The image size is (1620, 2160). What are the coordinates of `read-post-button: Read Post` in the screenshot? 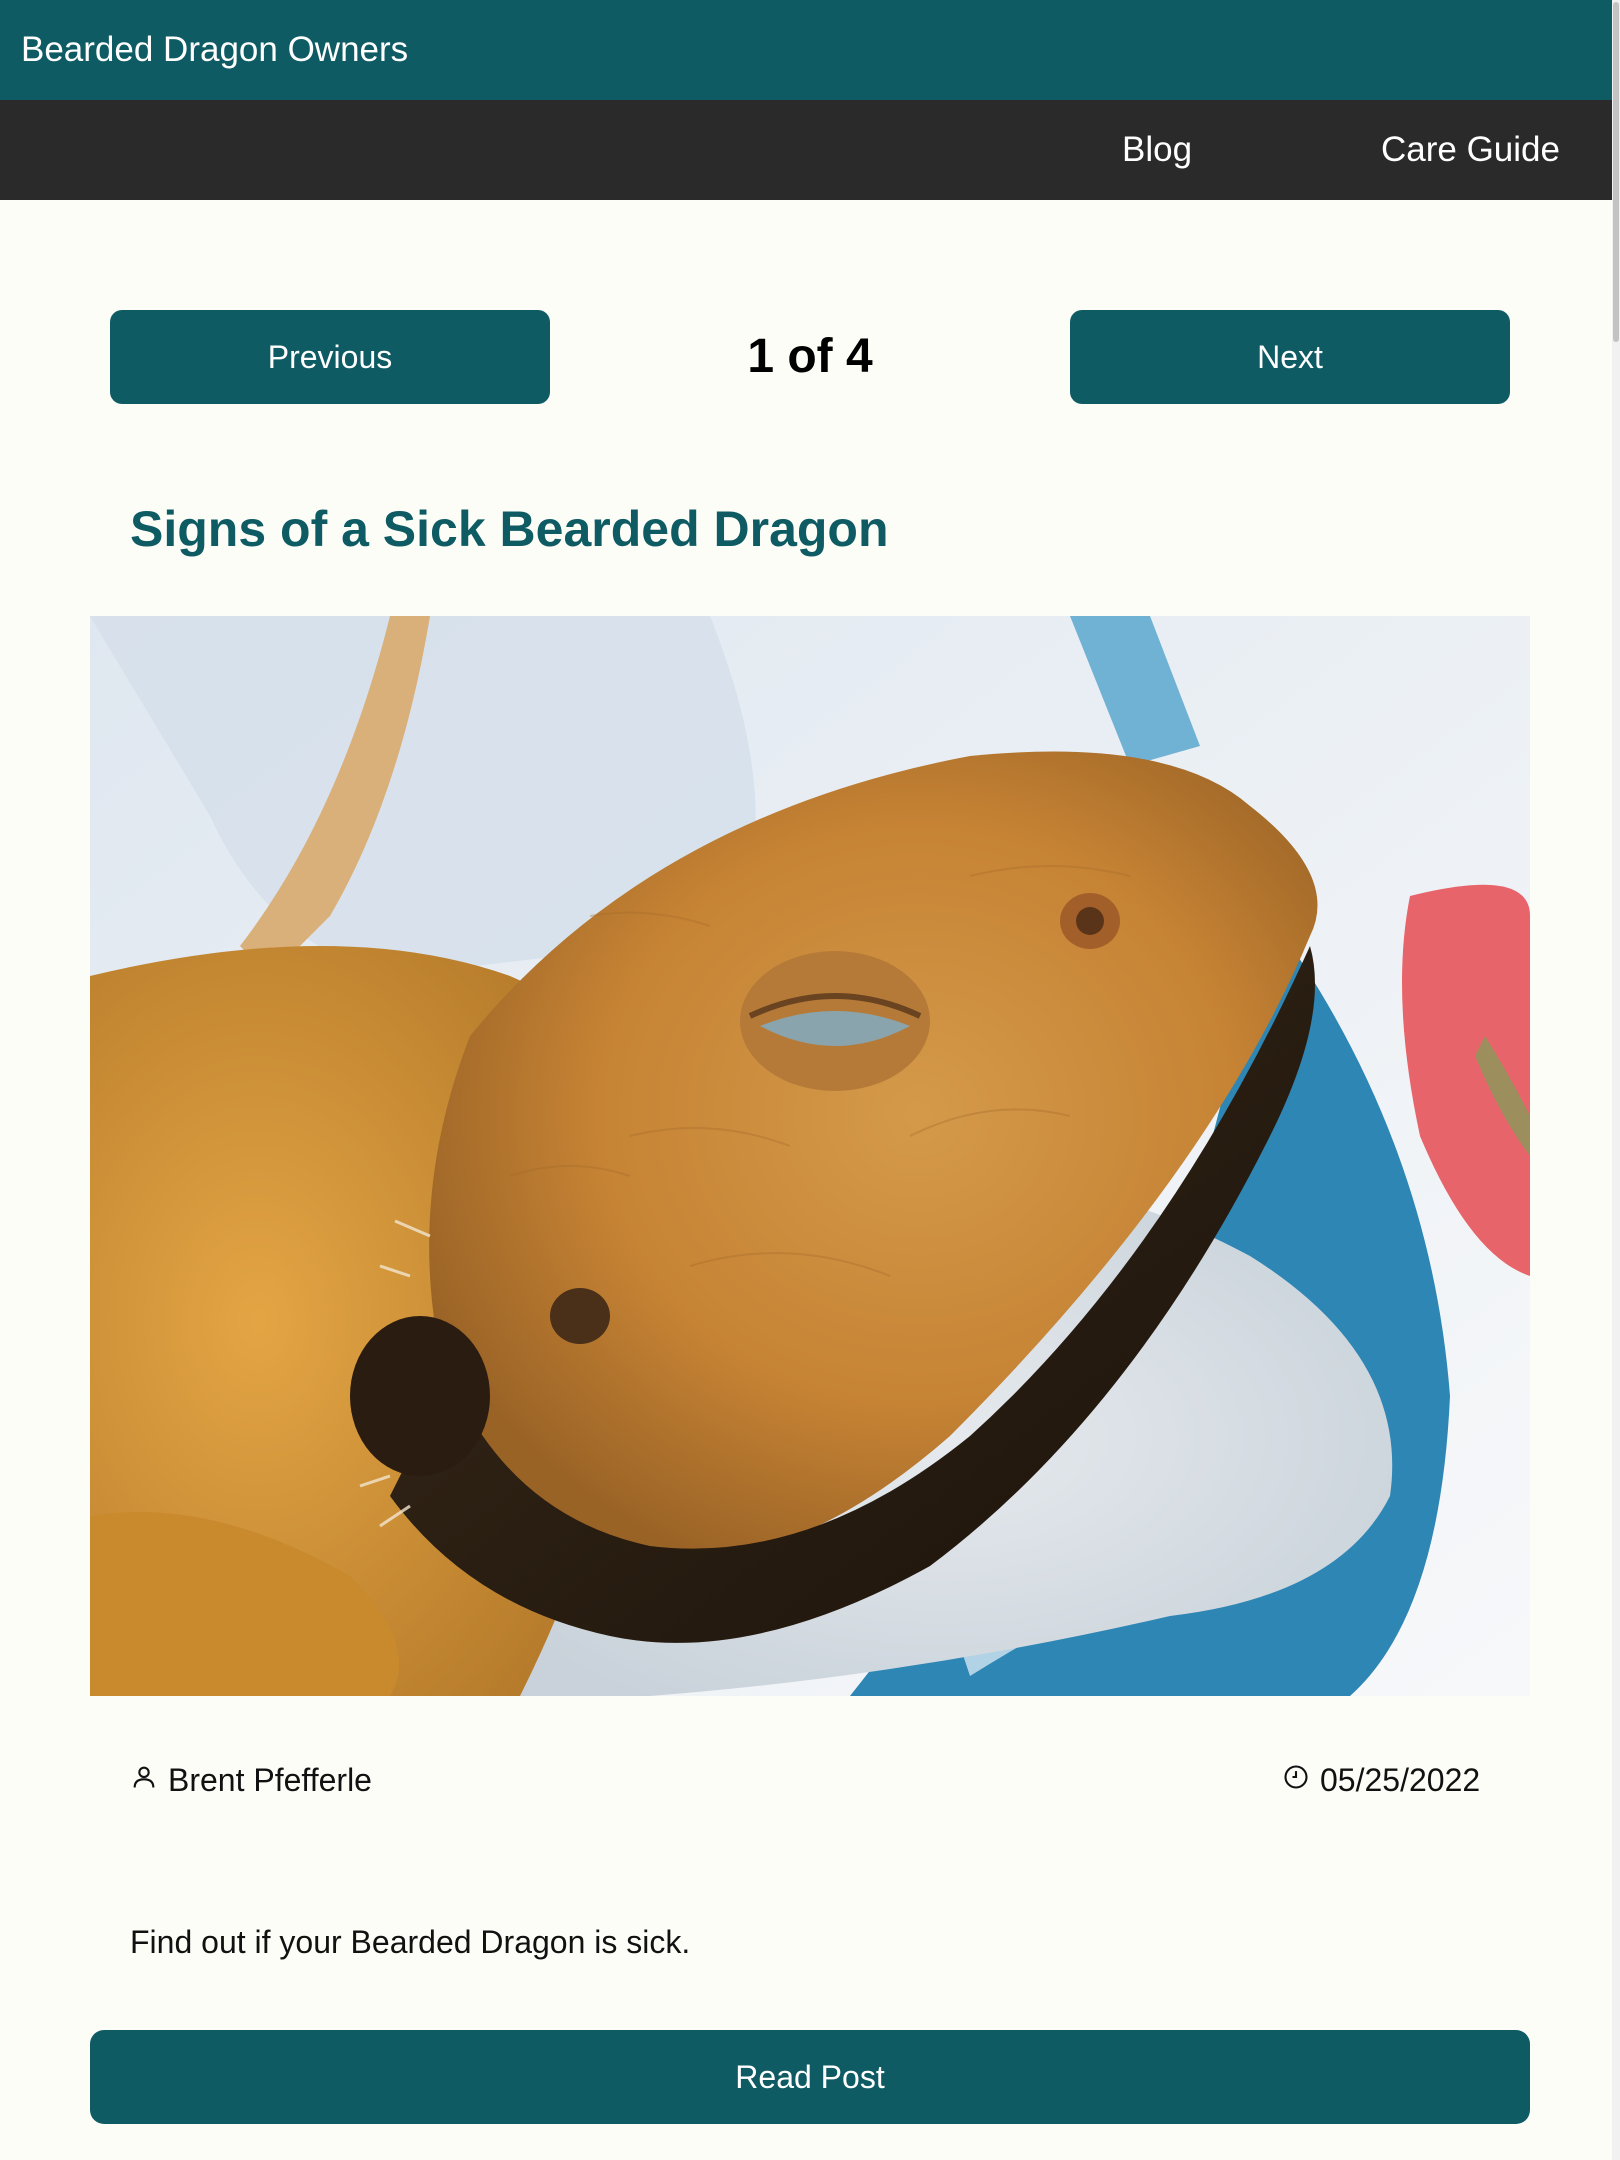 It's located at (810, 2077).